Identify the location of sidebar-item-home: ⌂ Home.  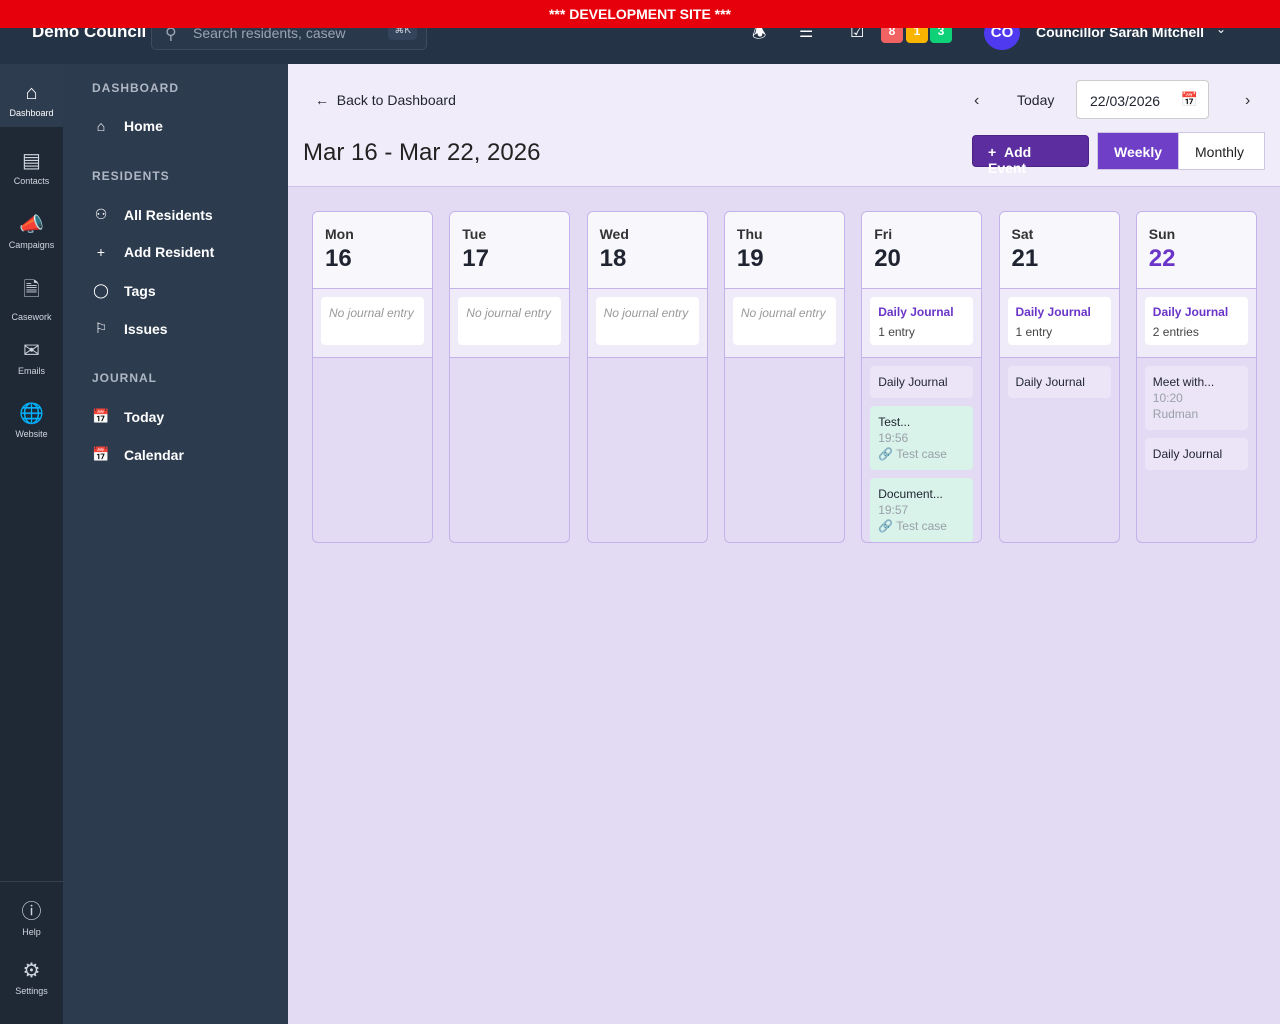
(127, 126).